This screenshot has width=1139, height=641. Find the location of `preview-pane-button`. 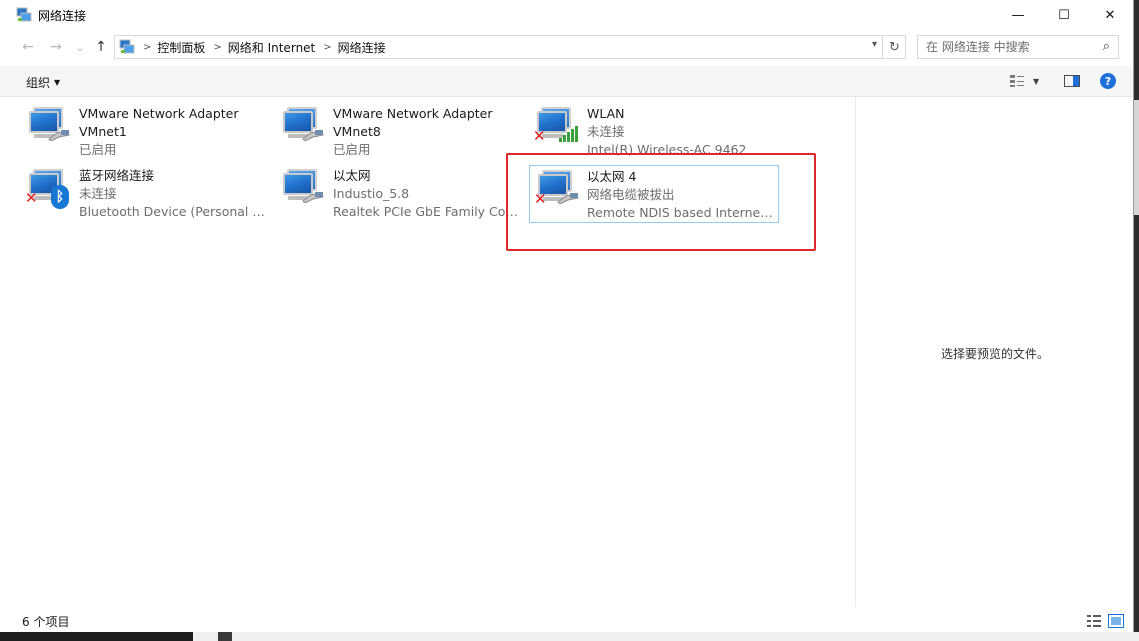

preview-pane-button is located at coordinates (1072, 81).